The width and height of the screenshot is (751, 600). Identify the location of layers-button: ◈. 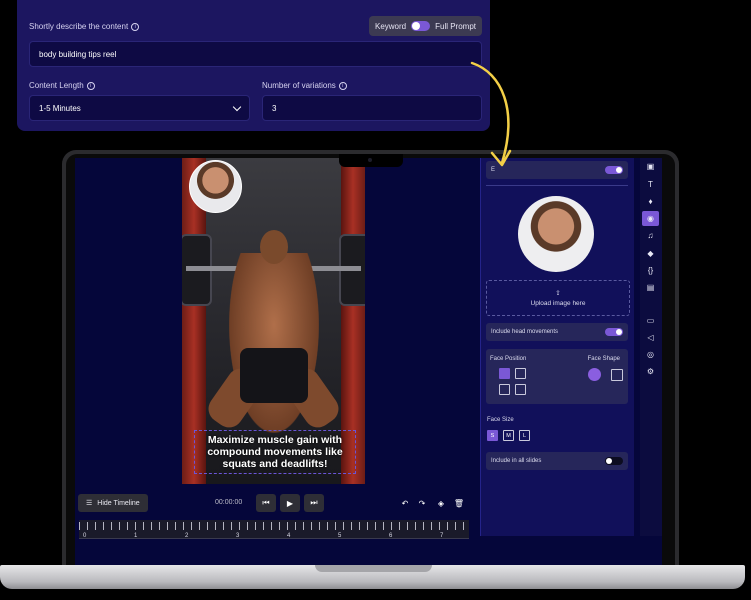
(441, 503).